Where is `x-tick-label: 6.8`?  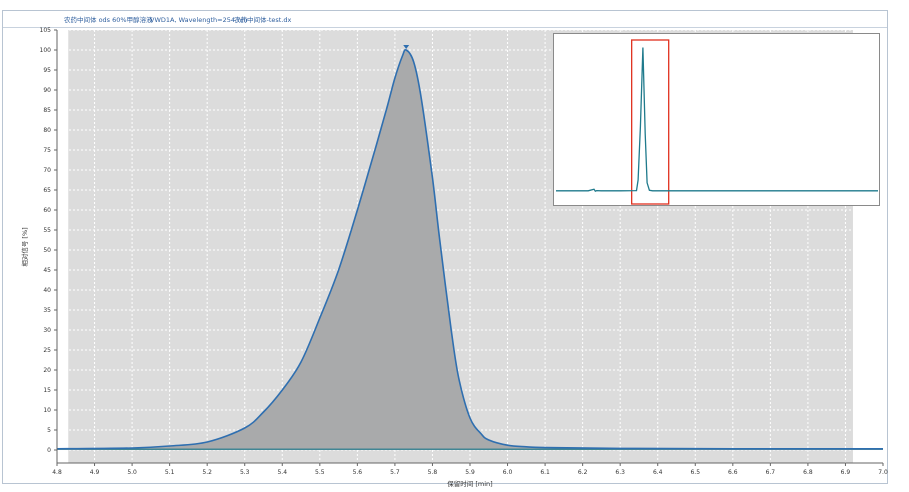 x-tick-label: 6.8 is located at coordinates (808, 472).